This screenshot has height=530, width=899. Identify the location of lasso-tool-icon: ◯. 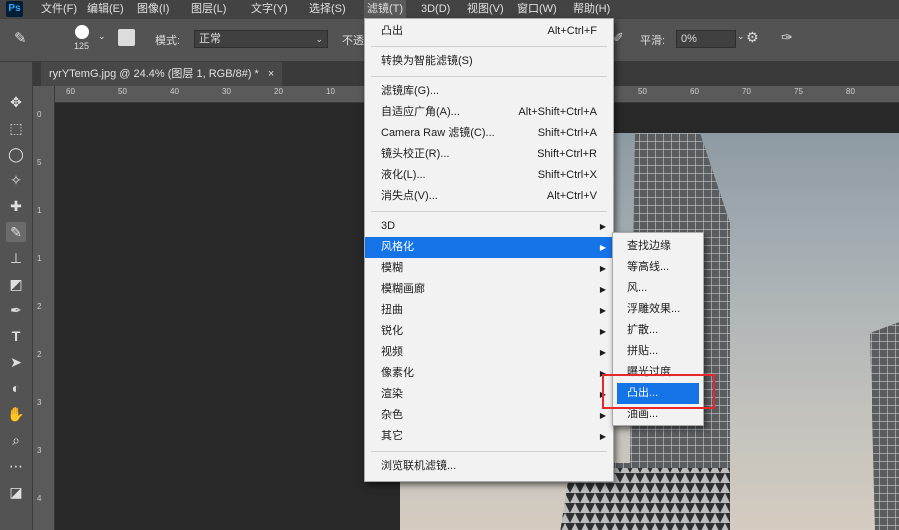
(16, 154).